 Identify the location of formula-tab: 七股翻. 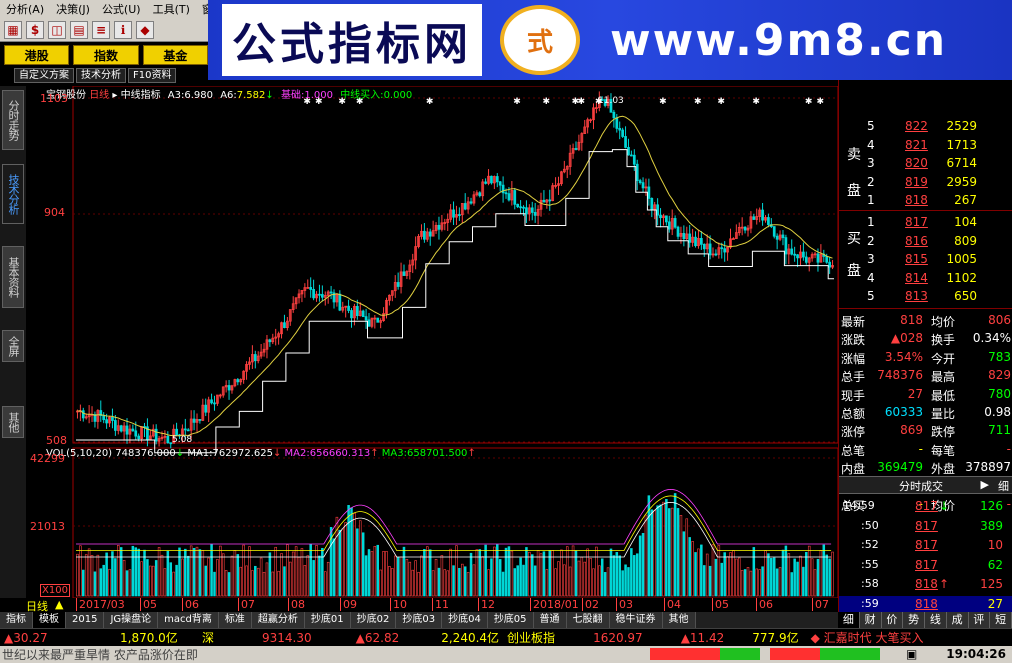
(588, 620).